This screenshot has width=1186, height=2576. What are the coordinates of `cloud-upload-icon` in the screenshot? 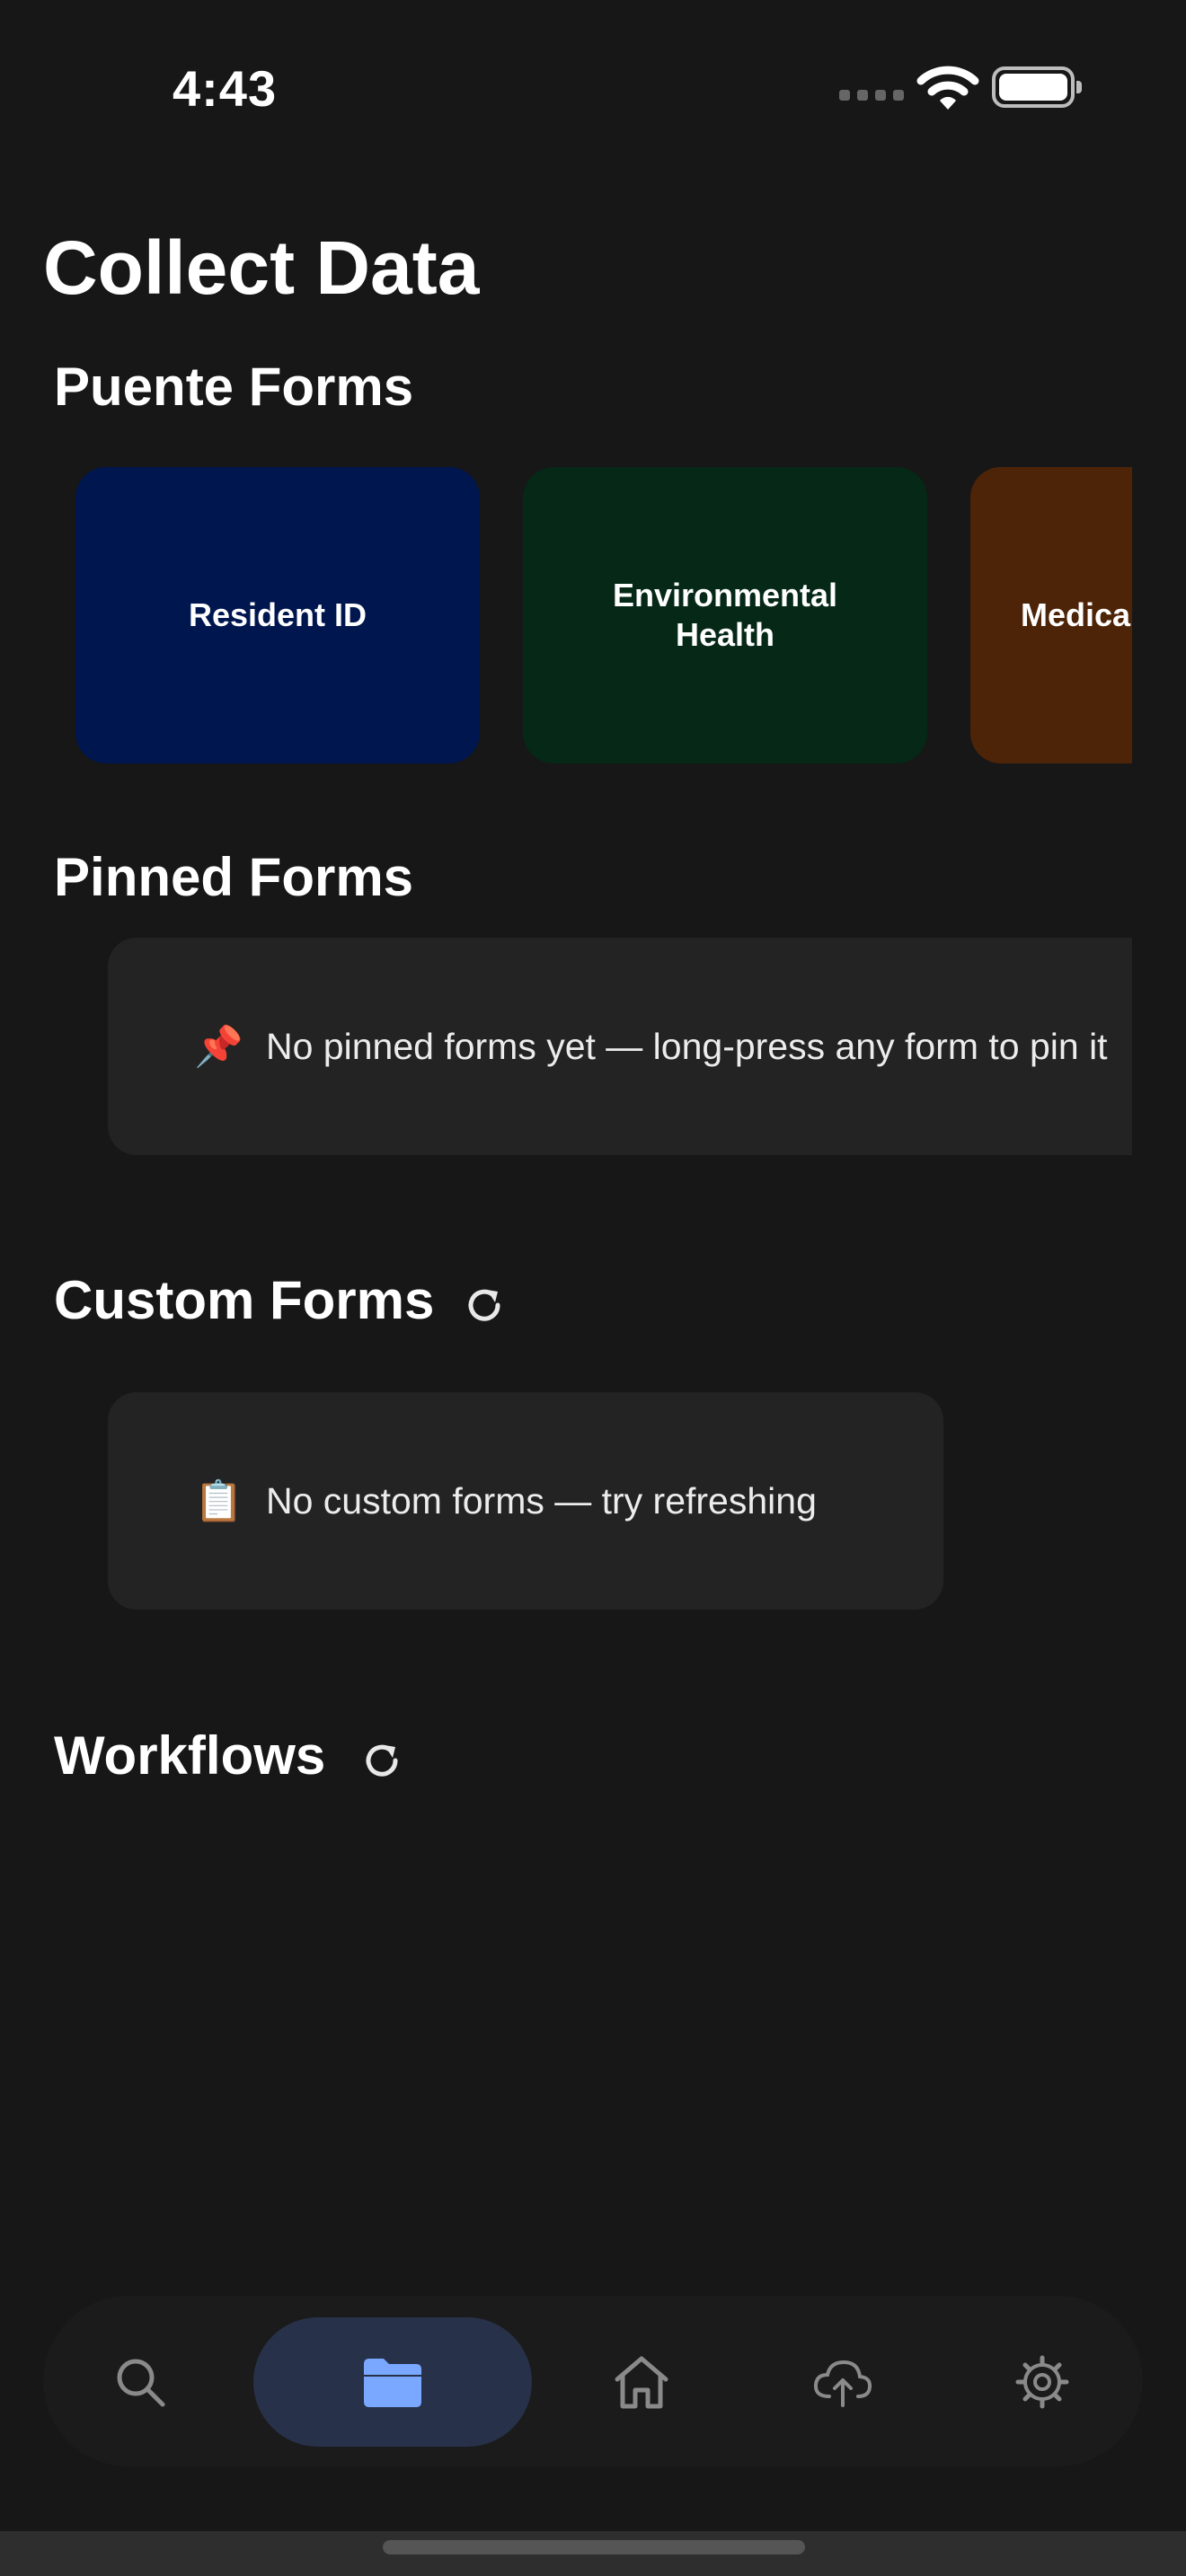 It's located at (842, 2383).